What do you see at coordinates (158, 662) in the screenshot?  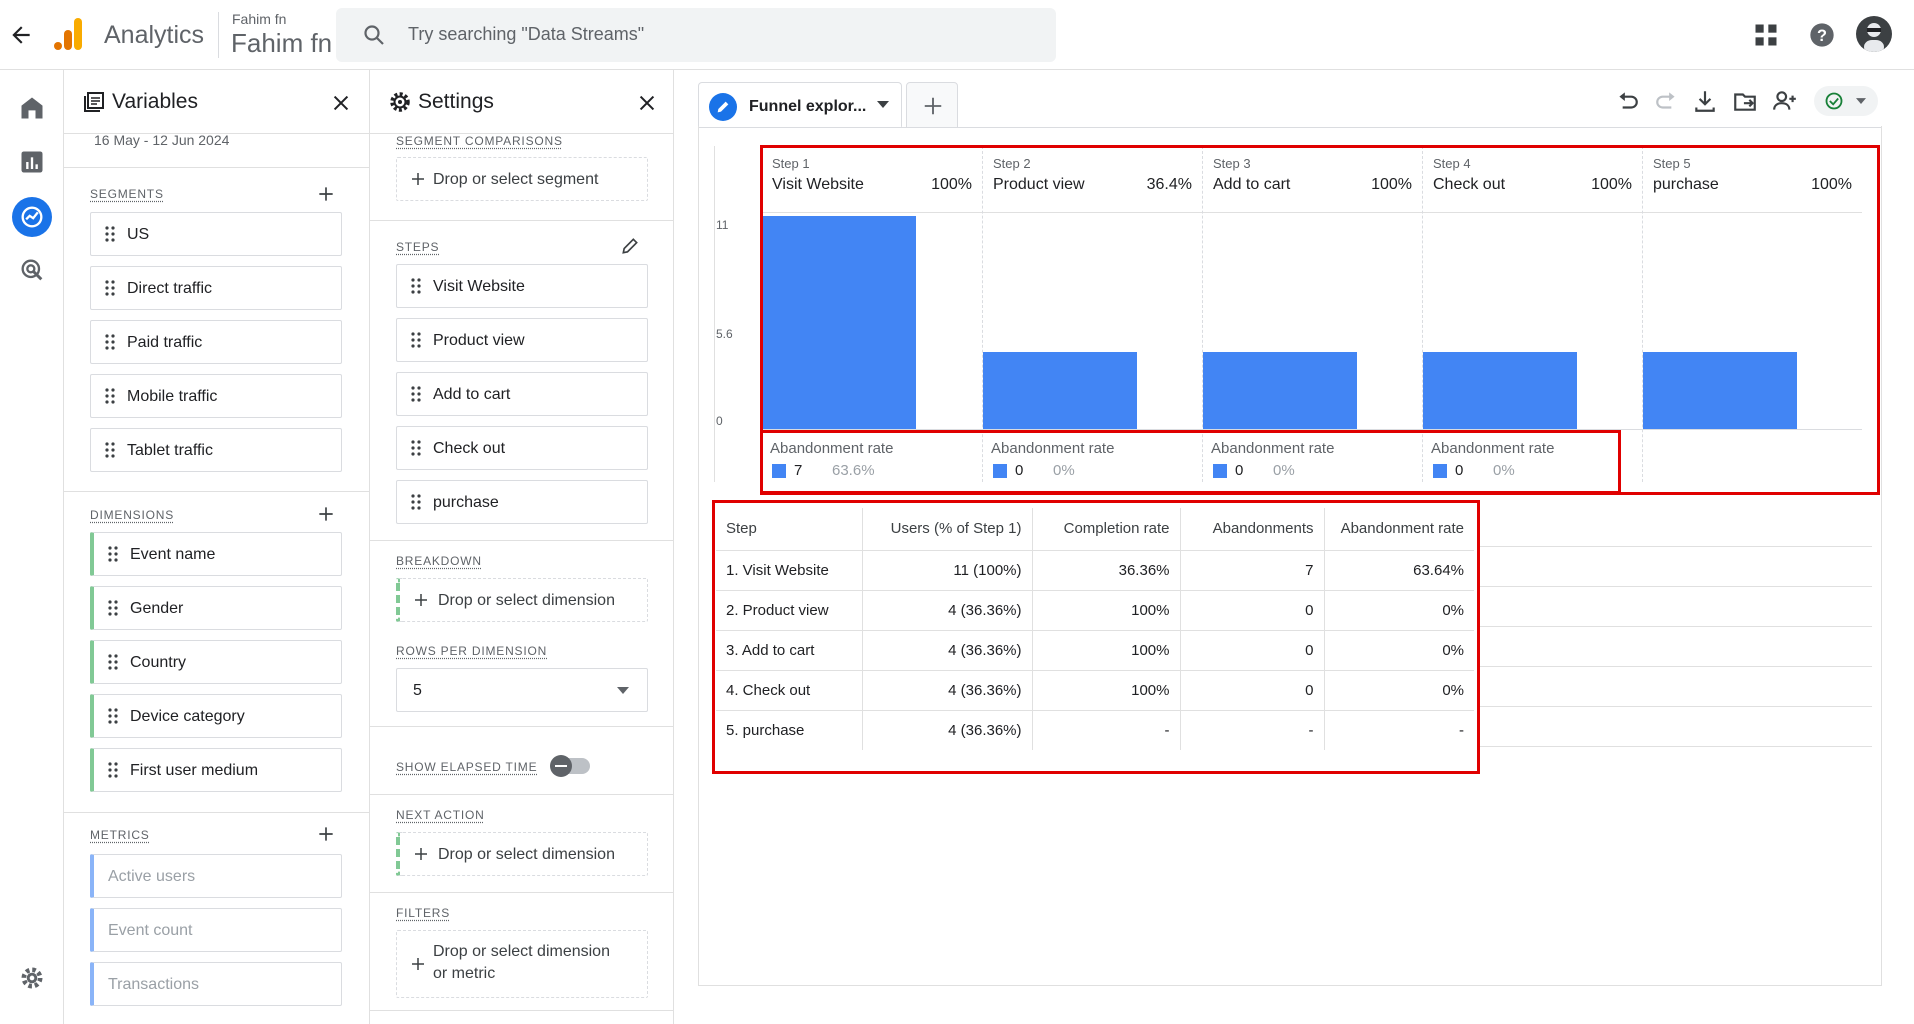 I see `dimension-chip-label: Country` at bounding box center [158, 662].